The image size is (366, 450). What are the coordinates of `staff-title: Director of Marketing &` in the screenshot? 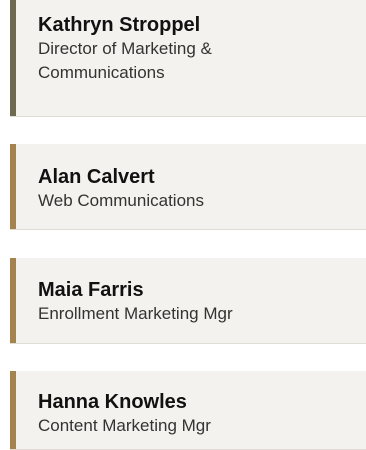 It's located at (125, 48).